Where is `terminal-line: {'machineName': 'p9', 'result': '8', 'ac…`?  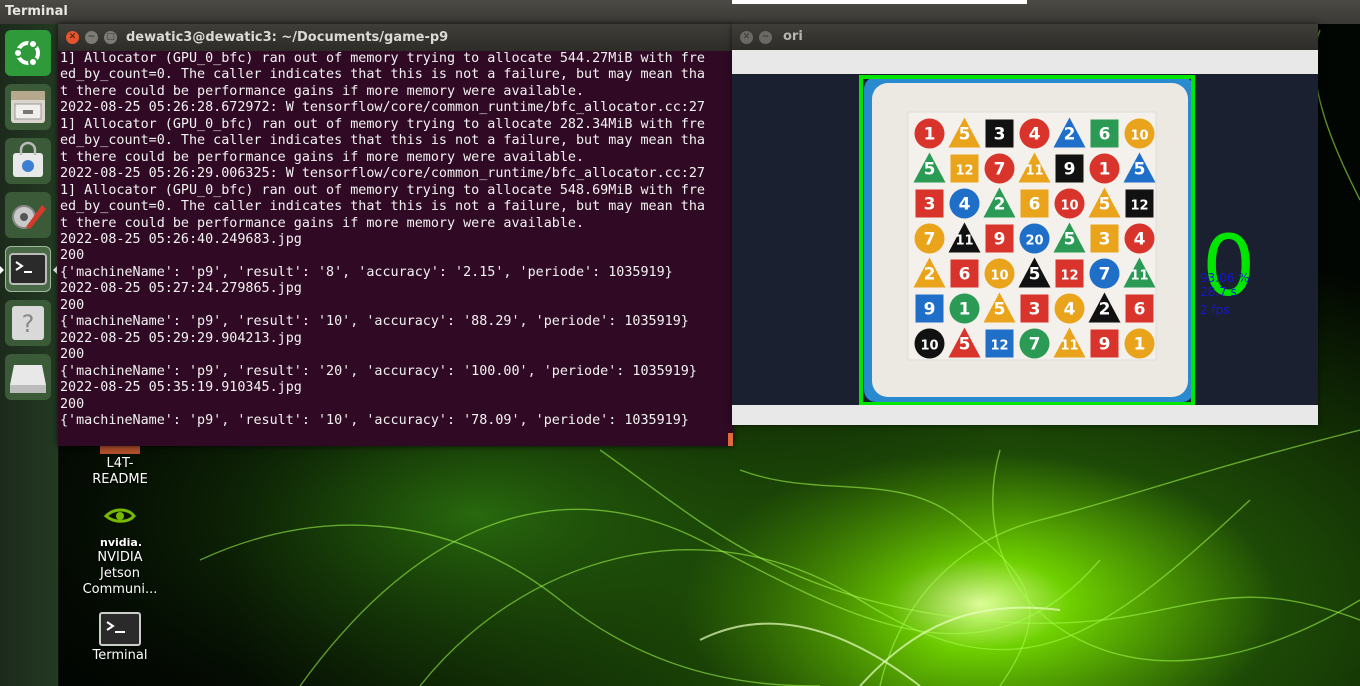
terminal-line: {'machineName': 'p9', 'result': '8', 'ac… is located at coordinates (366, 272).